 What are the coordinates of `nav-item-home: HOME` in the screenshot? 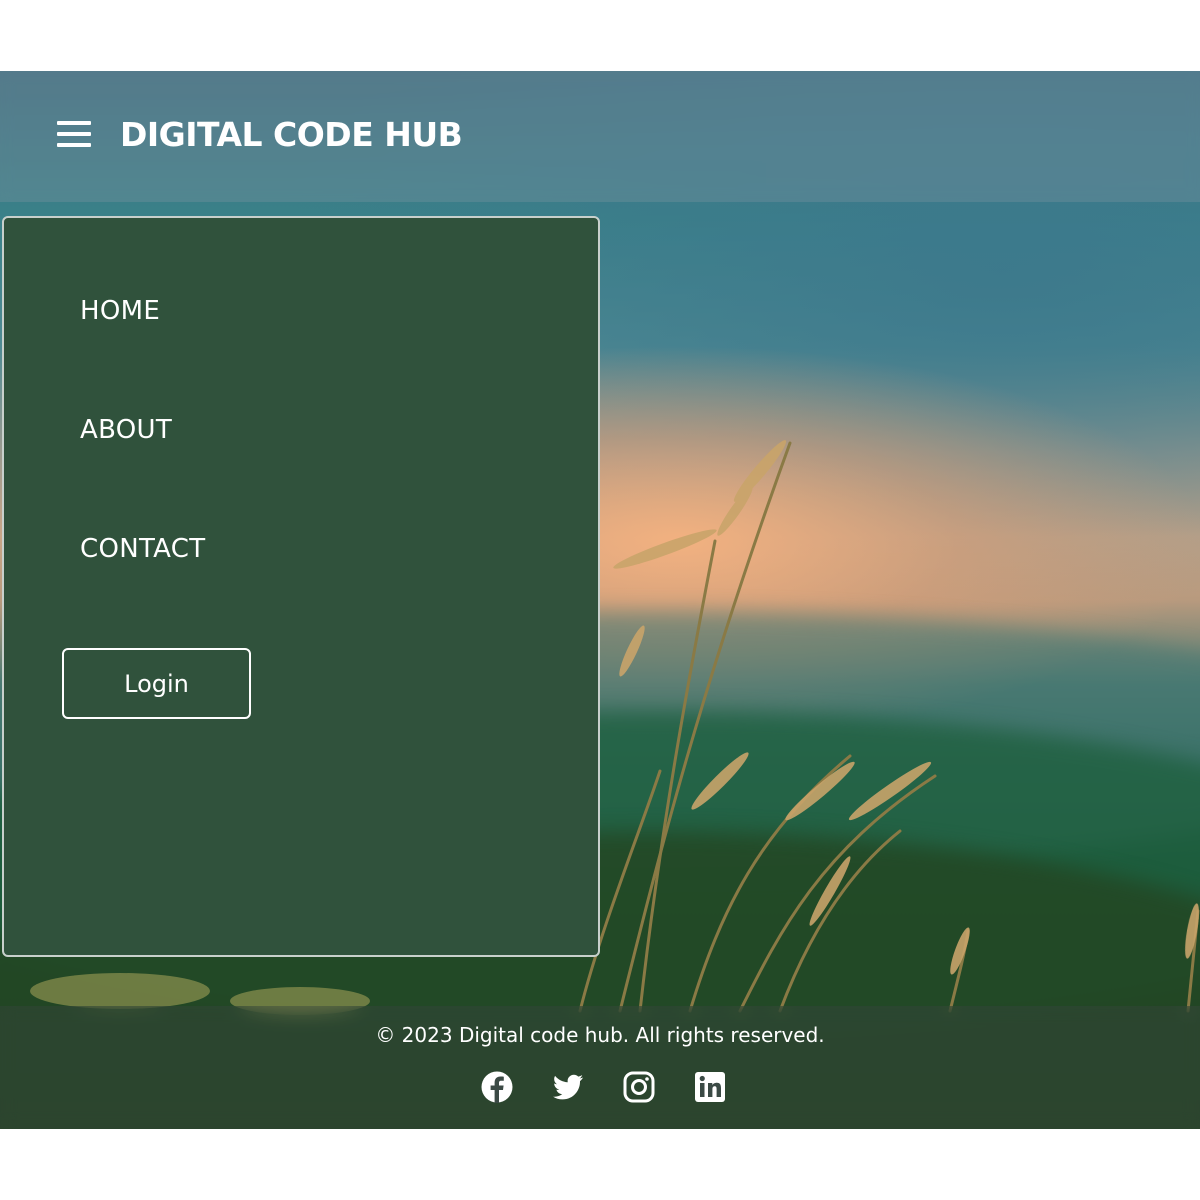 It's located at (120, 311).